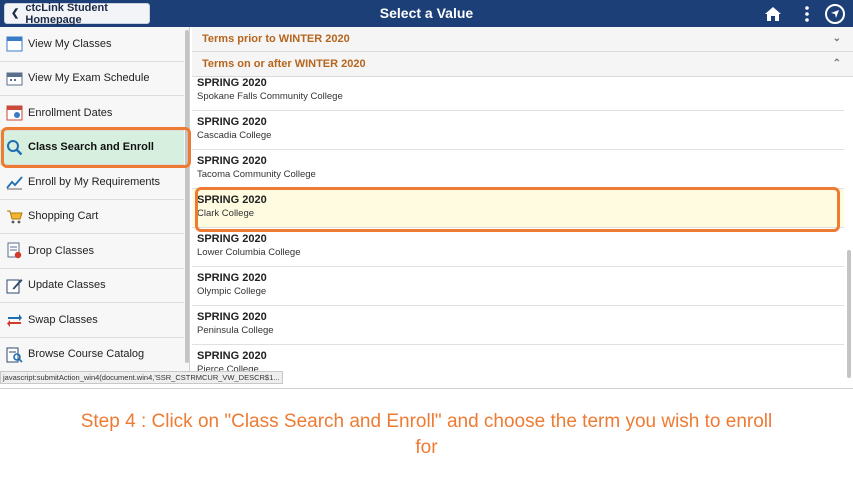 This screenshot has height=480, width=853. Describe the element at coordinates (836, 38) in the screenshot. I see `chevron-down-icon: ⌄` at that location.